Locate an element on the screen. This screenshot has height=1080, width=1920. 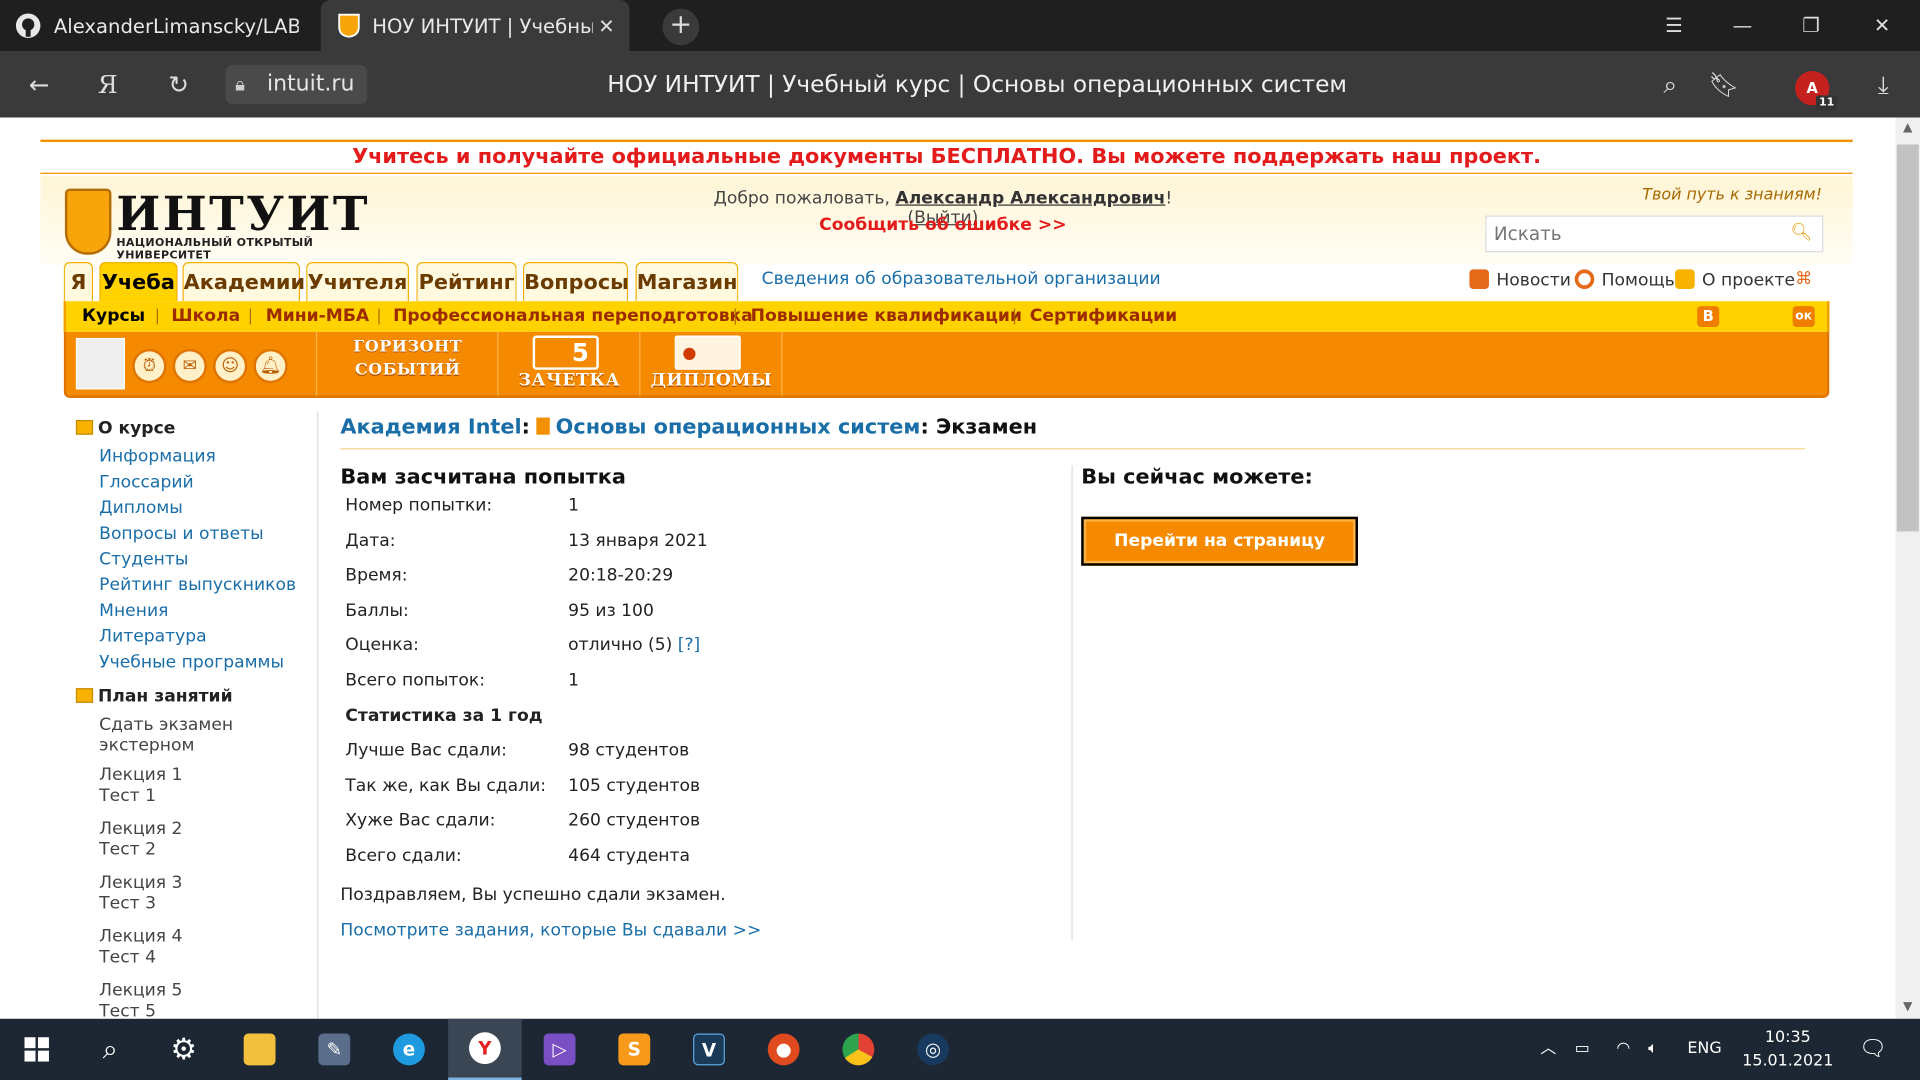
scrollbar-thumb is located at coordinates (1907, 338).